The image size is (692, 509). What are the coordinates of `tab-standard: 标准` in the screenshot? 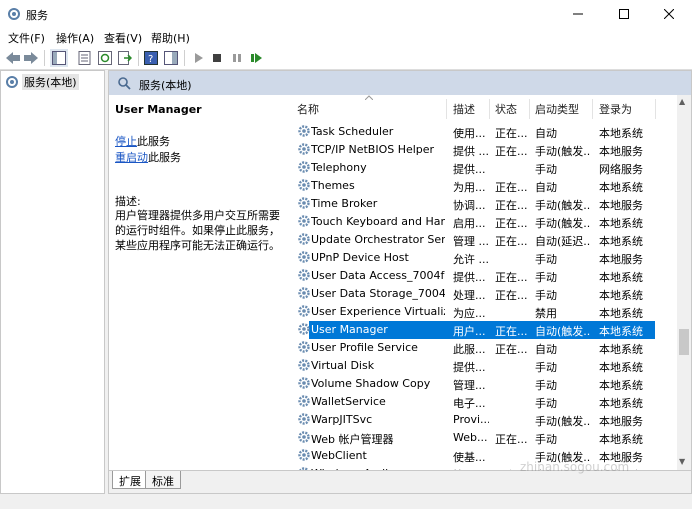 It's located at (163, 480).